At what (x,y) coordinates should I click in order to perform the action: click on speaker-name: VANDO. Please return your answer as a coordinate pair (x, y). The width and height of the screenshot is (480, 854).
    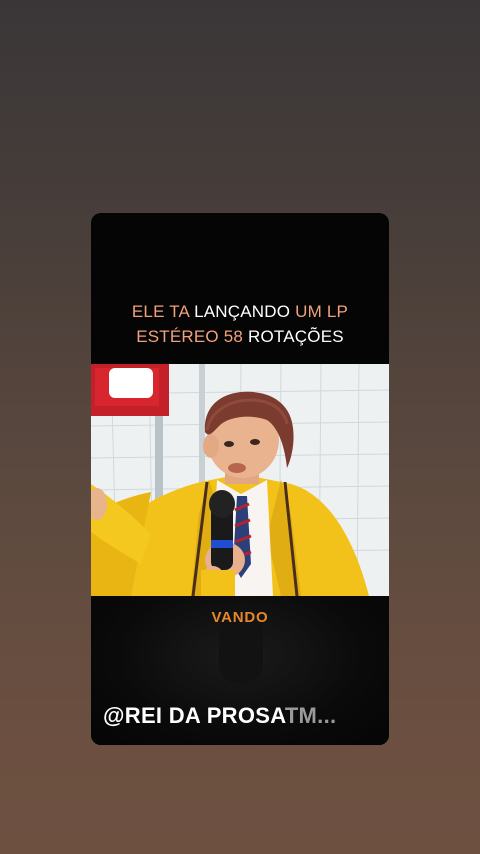
    Looking at the image, I should click on (240, 617).